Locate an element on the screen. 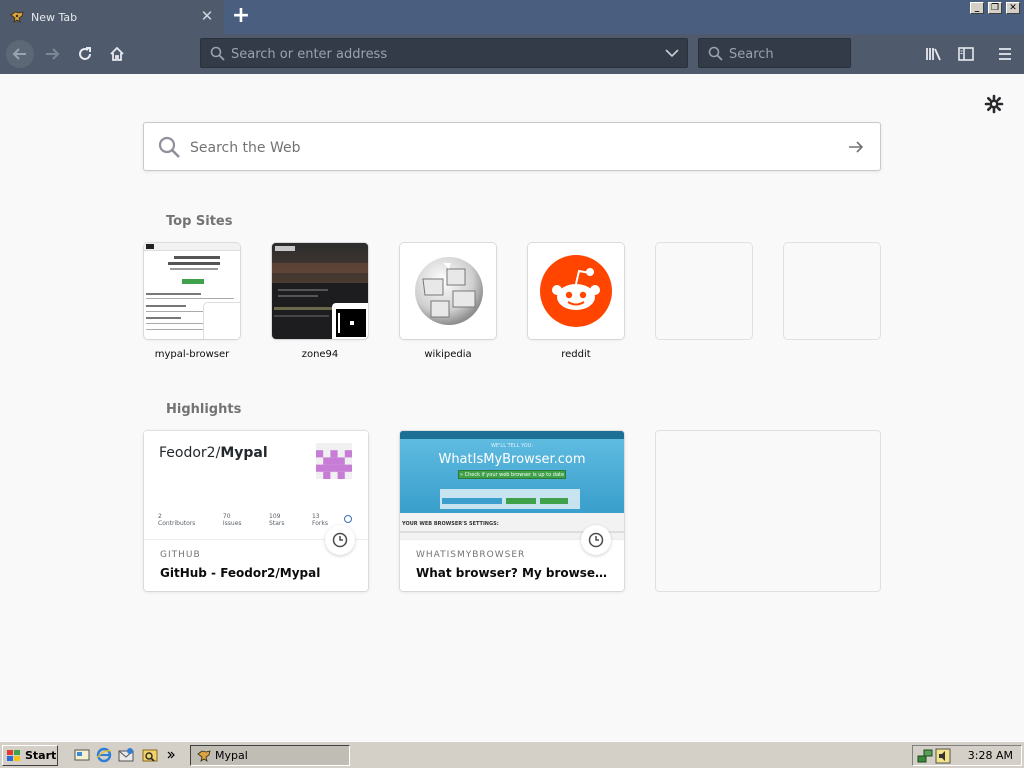 This screenshot has width=1024, height=768. reload-icon is located at coordinates (85, 53).